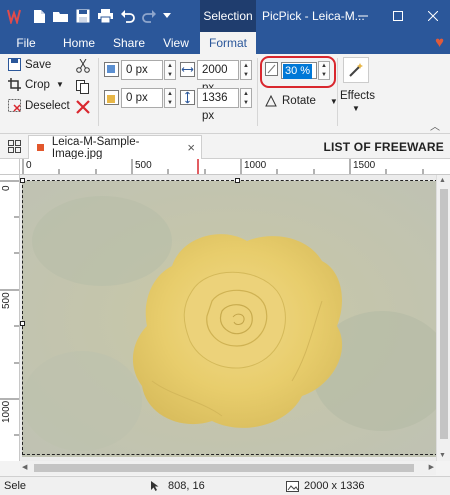  I want to click on deselect-label: Deselect, so click(47, 105).